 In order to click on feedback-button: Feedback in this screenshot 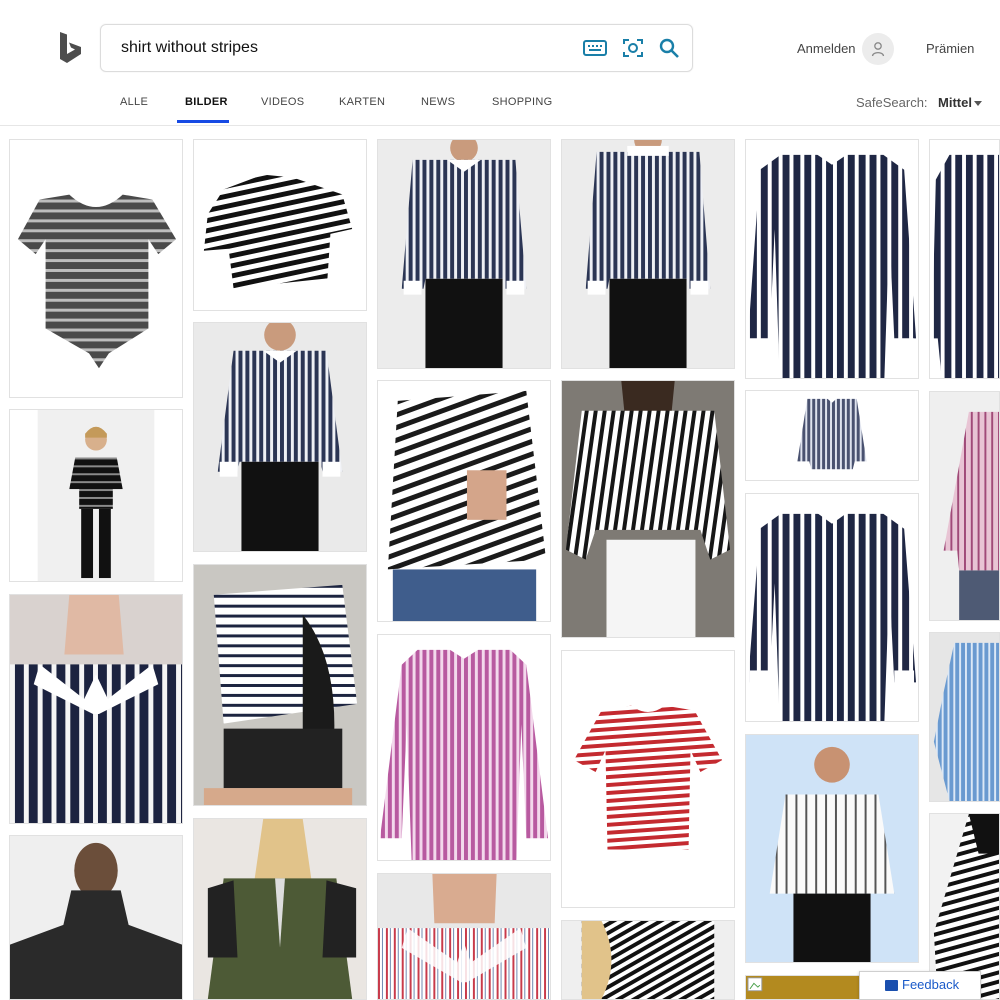, I will do `click(920, 985)`.